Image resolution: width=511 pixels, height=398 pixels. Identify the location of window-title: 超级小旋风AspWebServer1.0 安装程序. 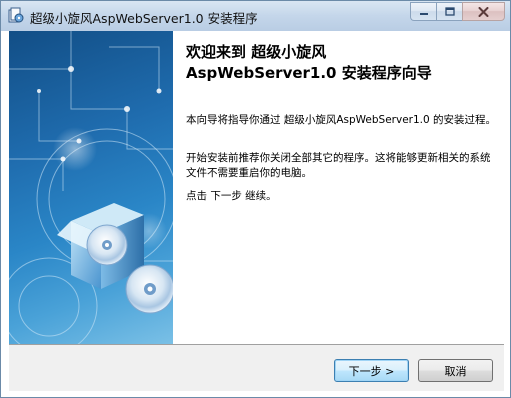
(144, 18).